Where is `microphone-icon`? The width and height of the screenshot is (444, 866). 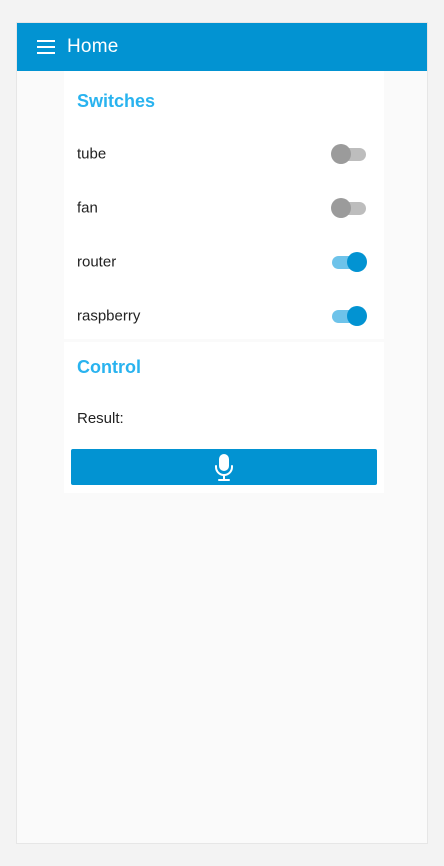
microphone-icon is located at coordinates (224, 467).